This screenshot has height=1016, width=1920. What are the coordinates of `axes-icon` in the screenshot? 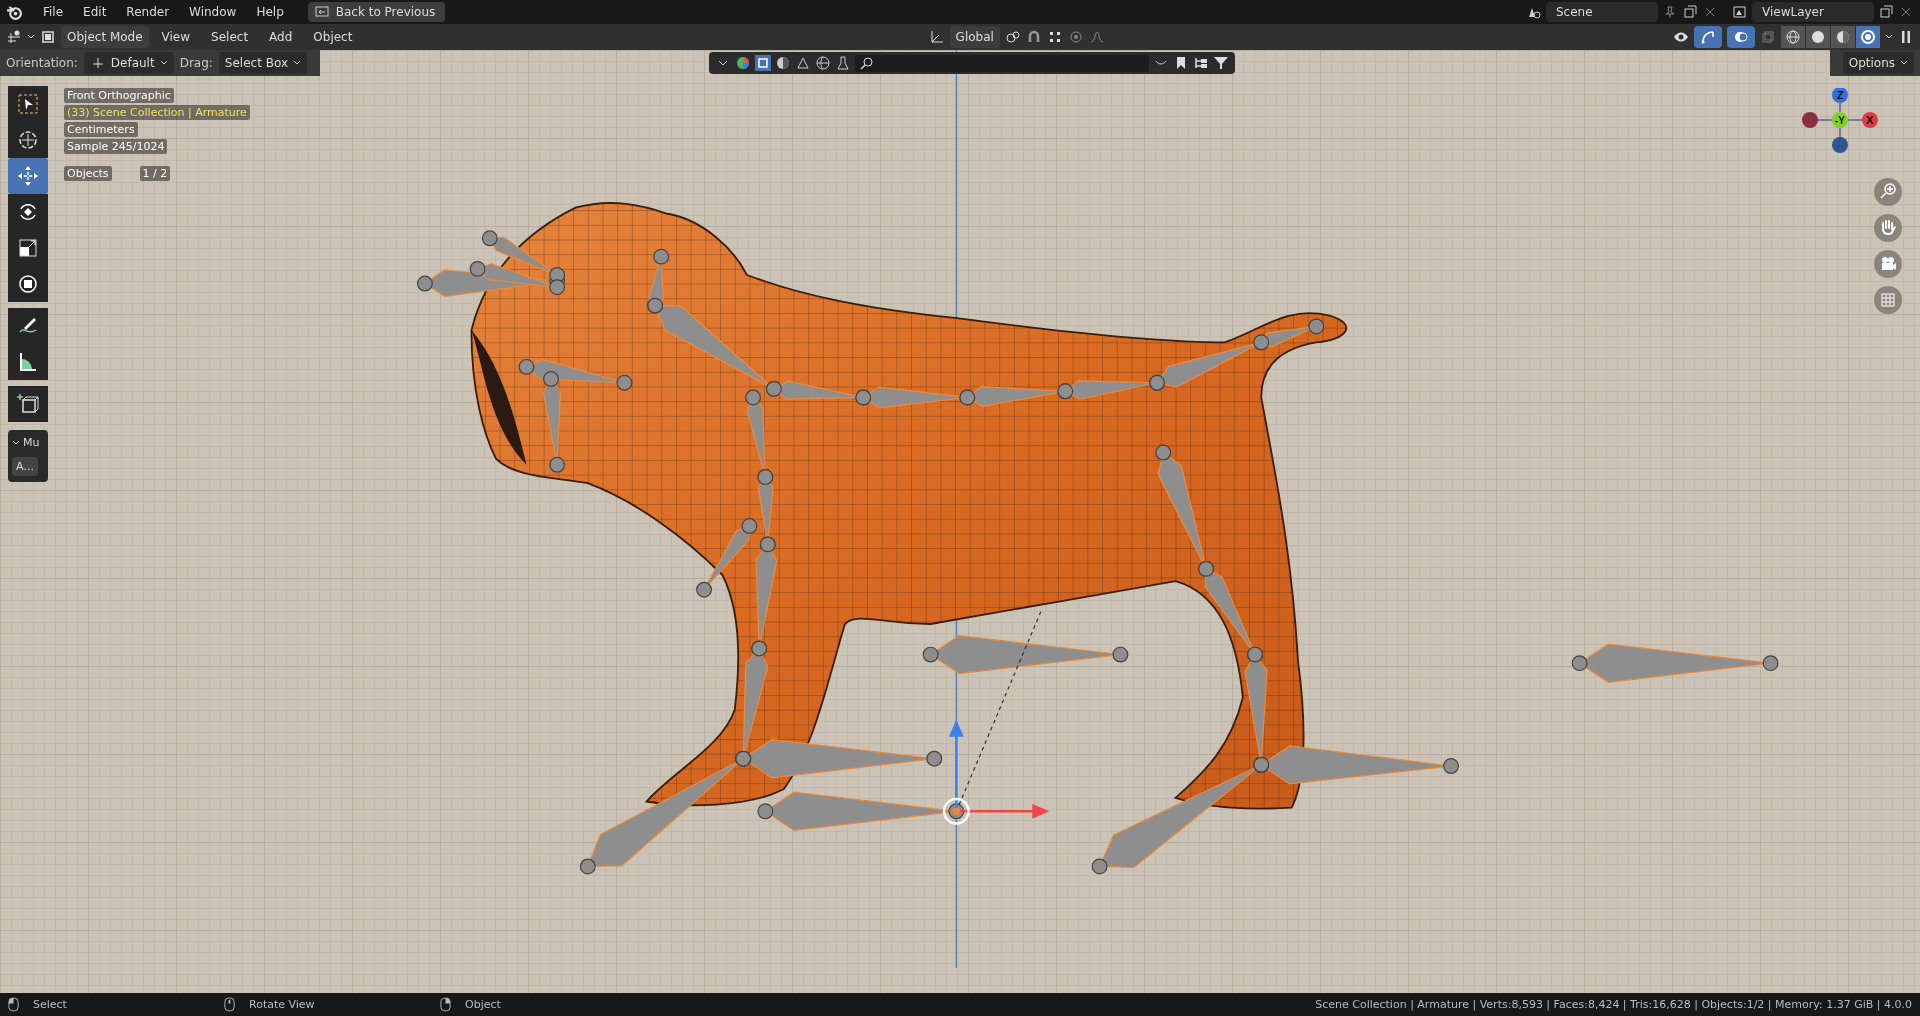 It's located at (936, 37).